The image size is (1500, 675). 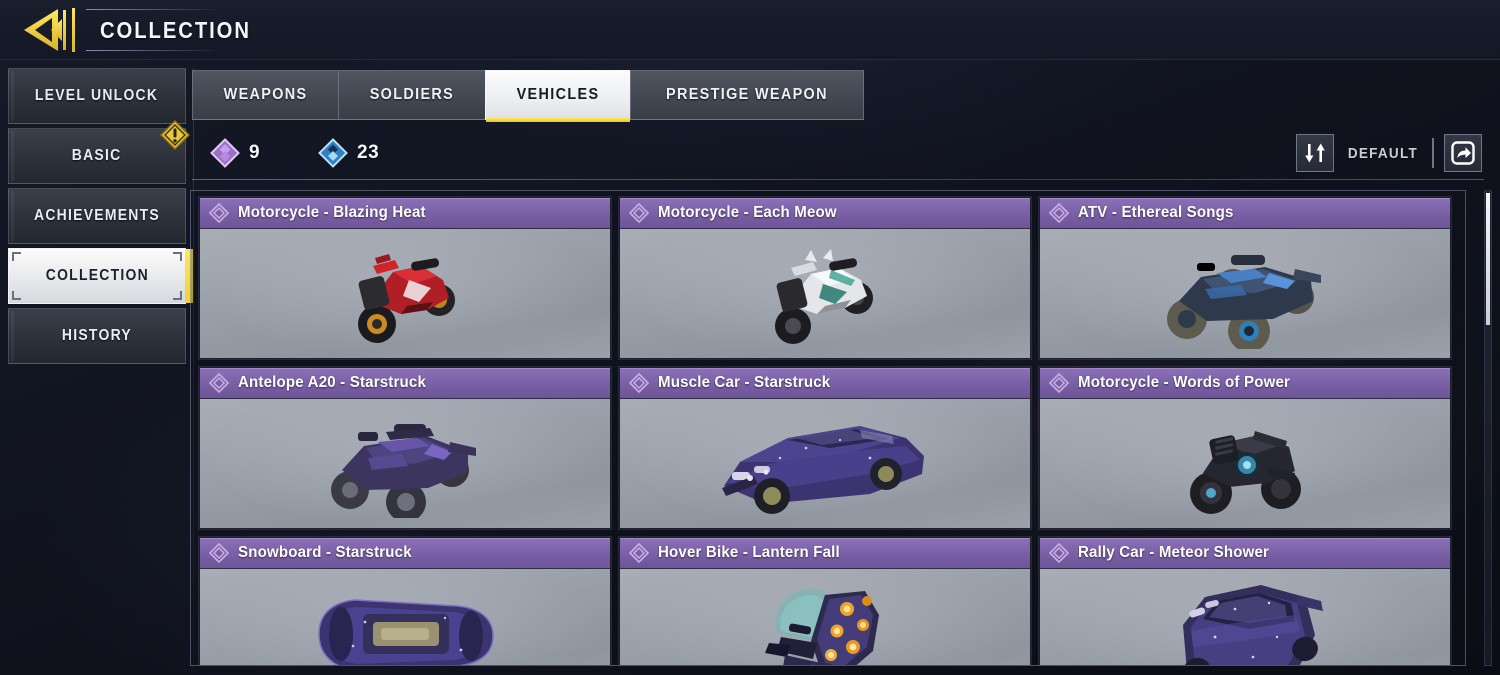 I want to click on tab-label: VEHICLES, so click(x=558, y=94).